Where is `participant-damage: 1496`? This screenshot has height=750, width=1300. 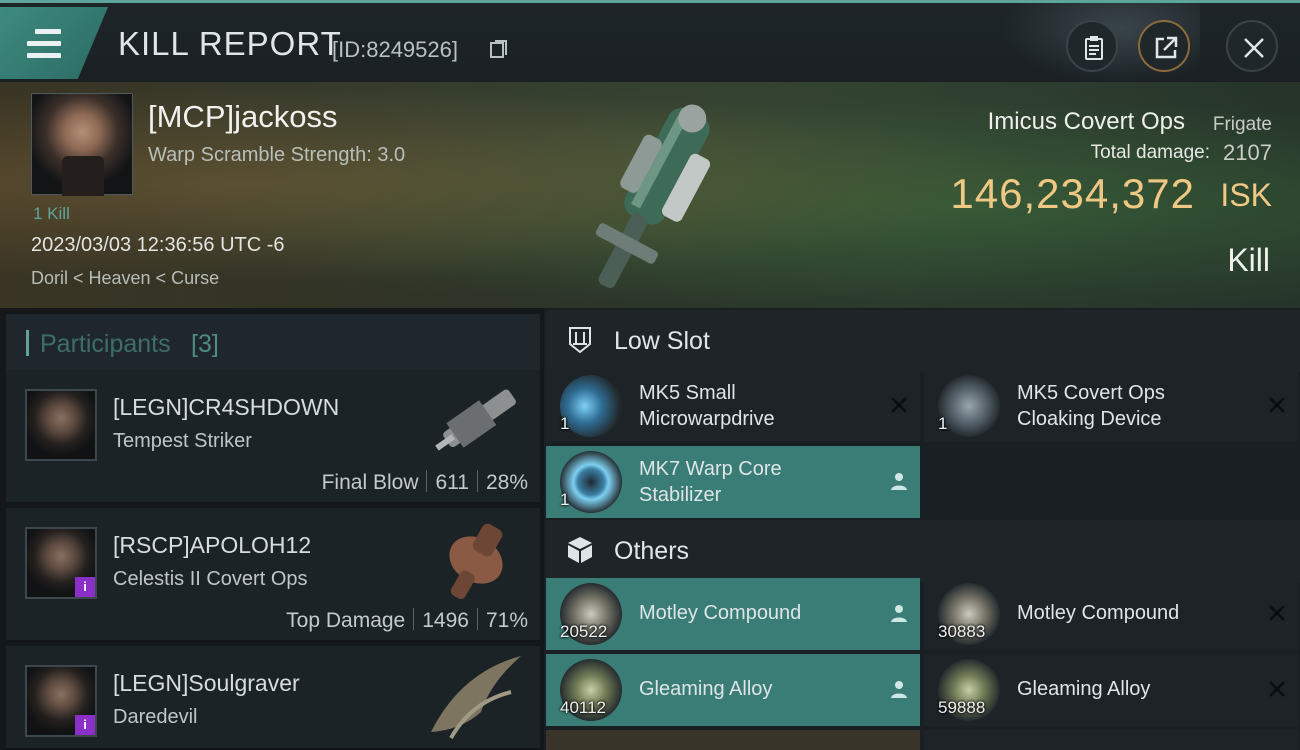
participant-damage: 1496 is located at coordinates (445, 620).